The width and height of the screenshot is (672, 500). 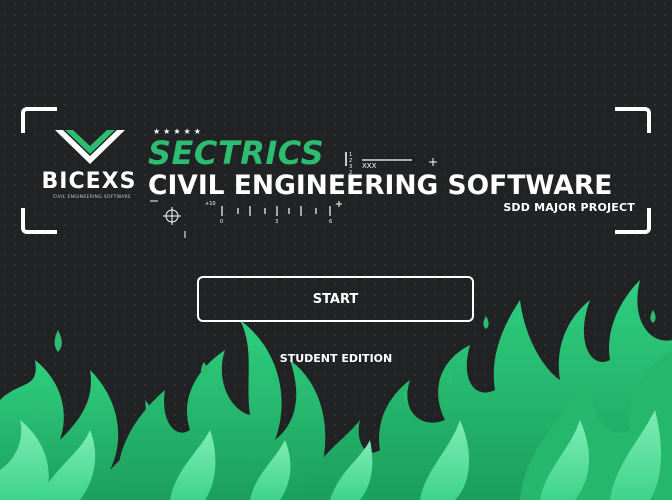 I want to click on hud-label: XXX, so click(x=369, y=166).